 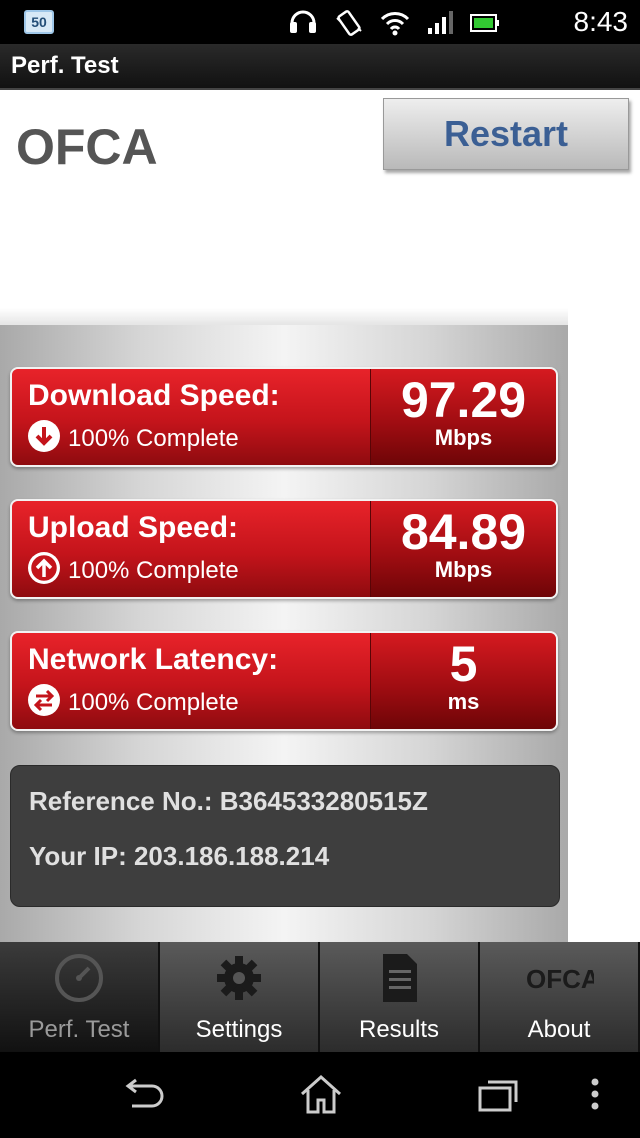 What do you see at coordinates (79, 1029) in the screenshot?
I see `tab-perf-test-label: Perf. Test` at bounding box center [79, 1029].